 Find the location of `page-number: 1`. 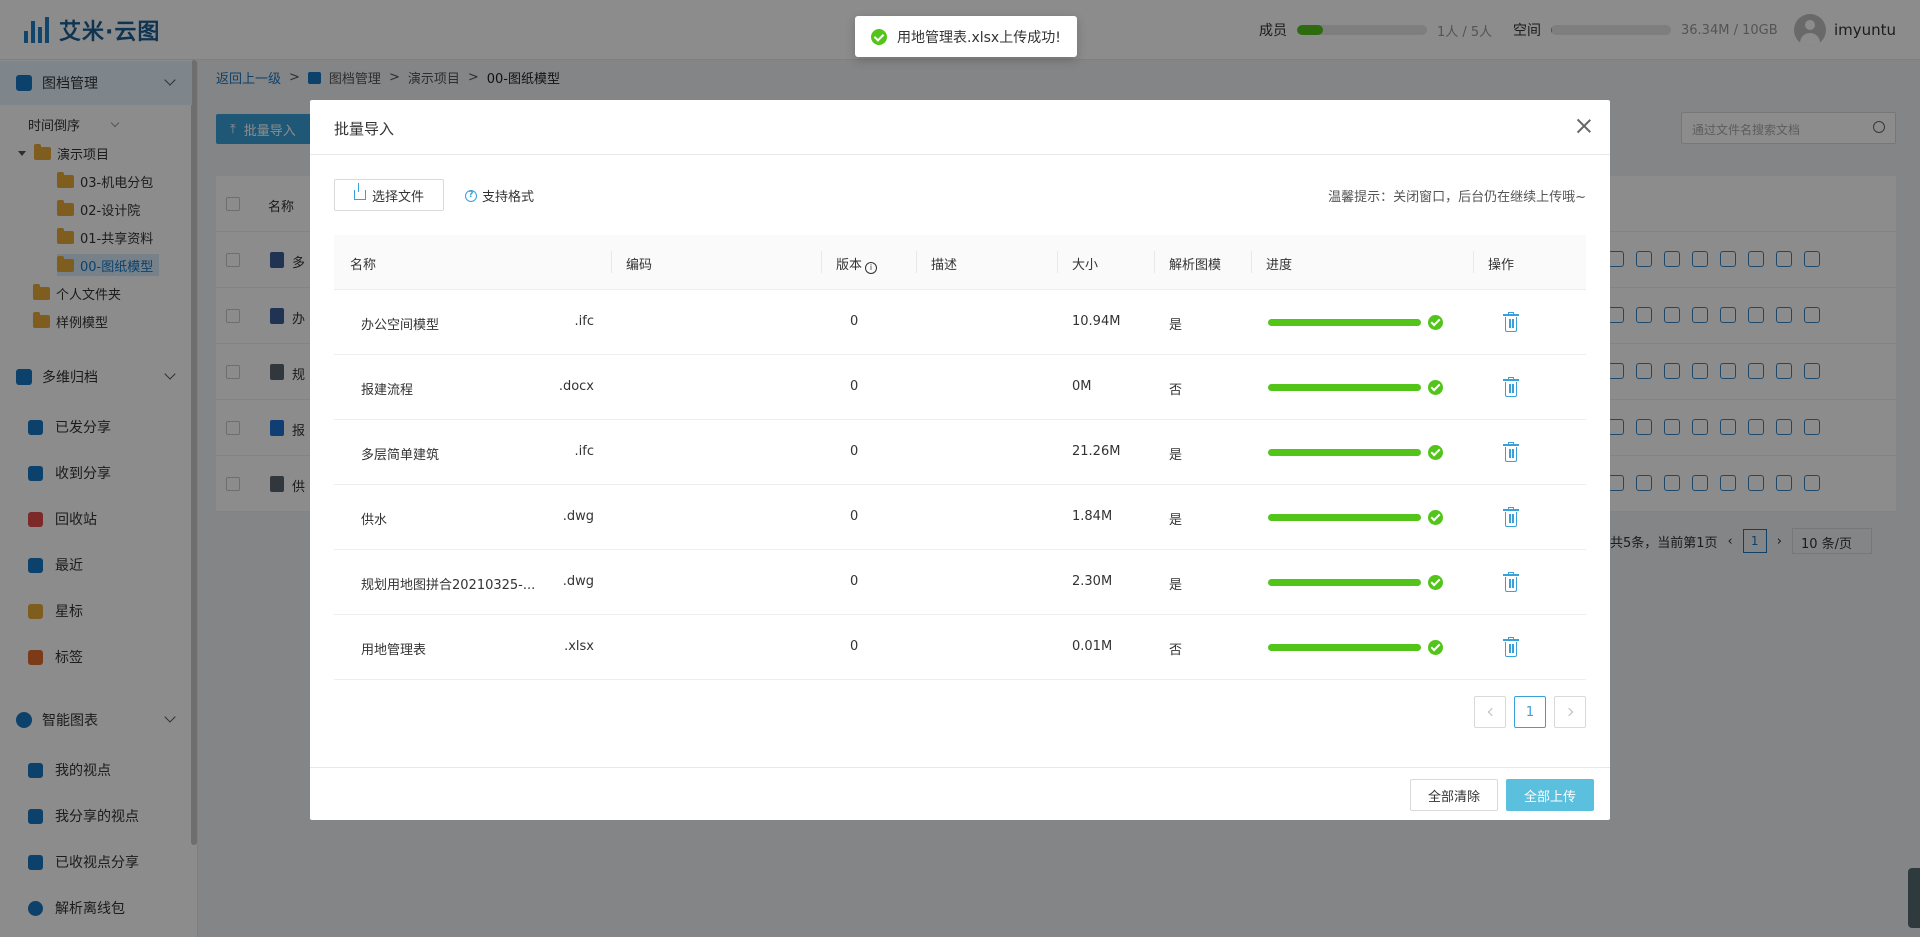

page-number: 1 is located at coordinates (1530, 712).